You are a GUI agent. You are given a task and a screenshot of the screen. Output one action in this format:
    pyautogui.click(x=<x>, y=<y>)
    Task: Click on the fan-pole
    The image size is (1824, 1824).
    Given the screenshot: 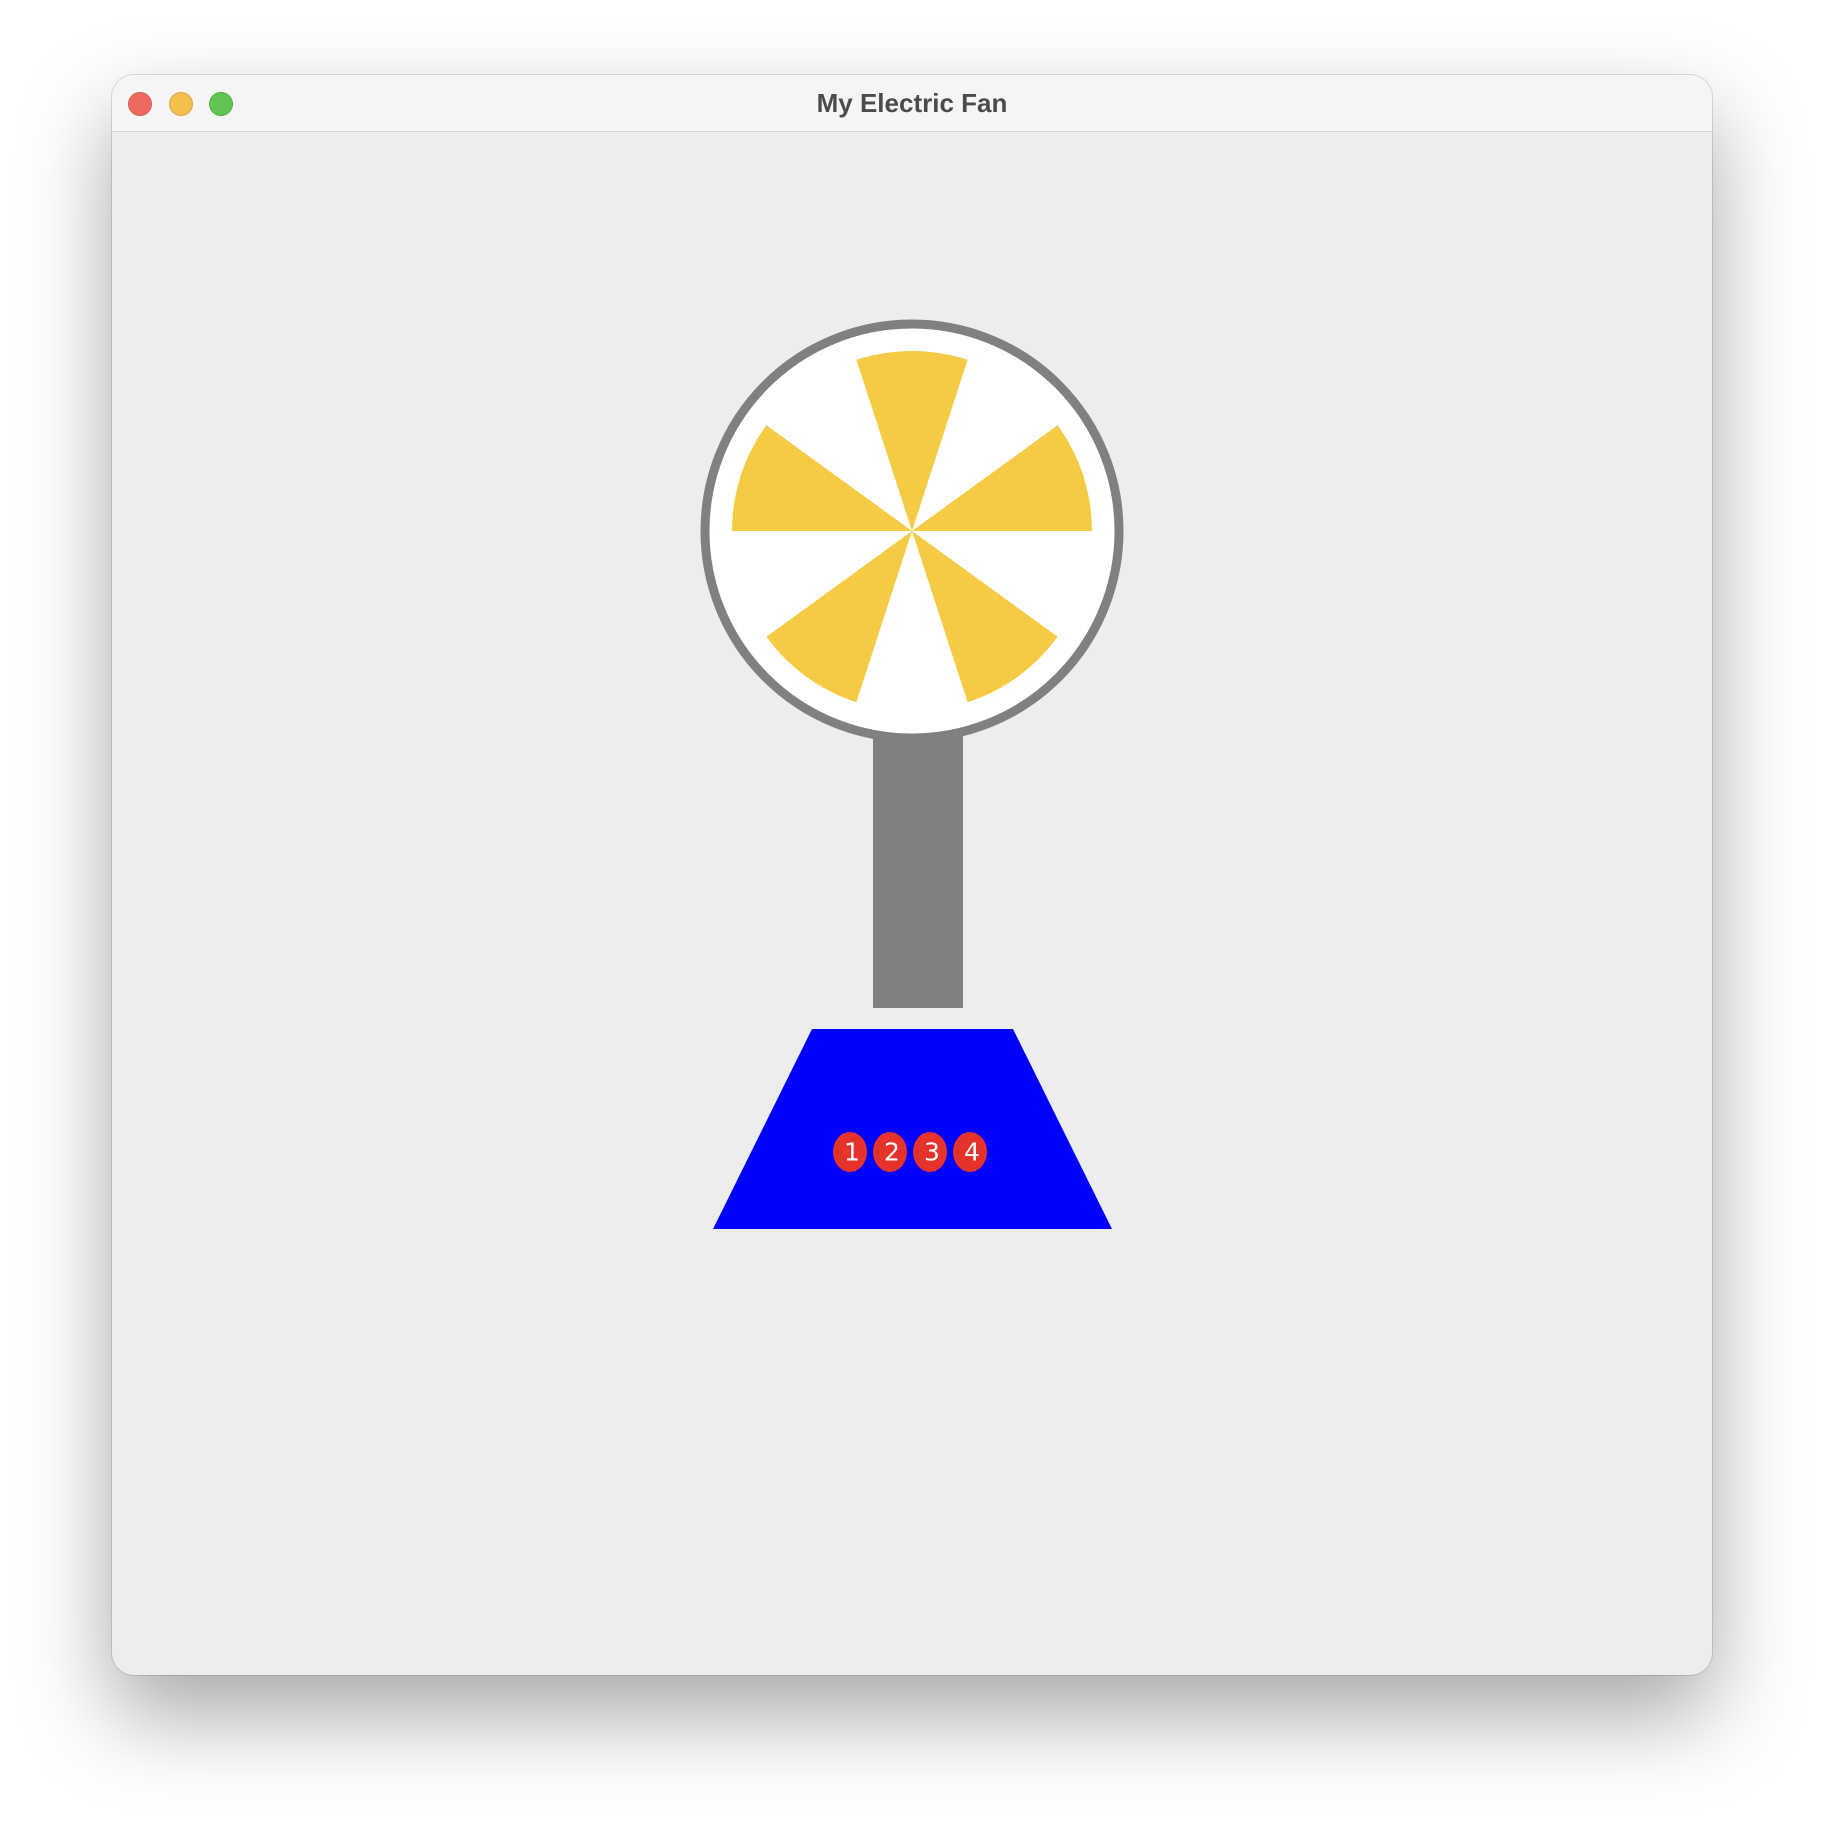 What is the action you would take?
    pyautogui.click(x=918, y=857)
    